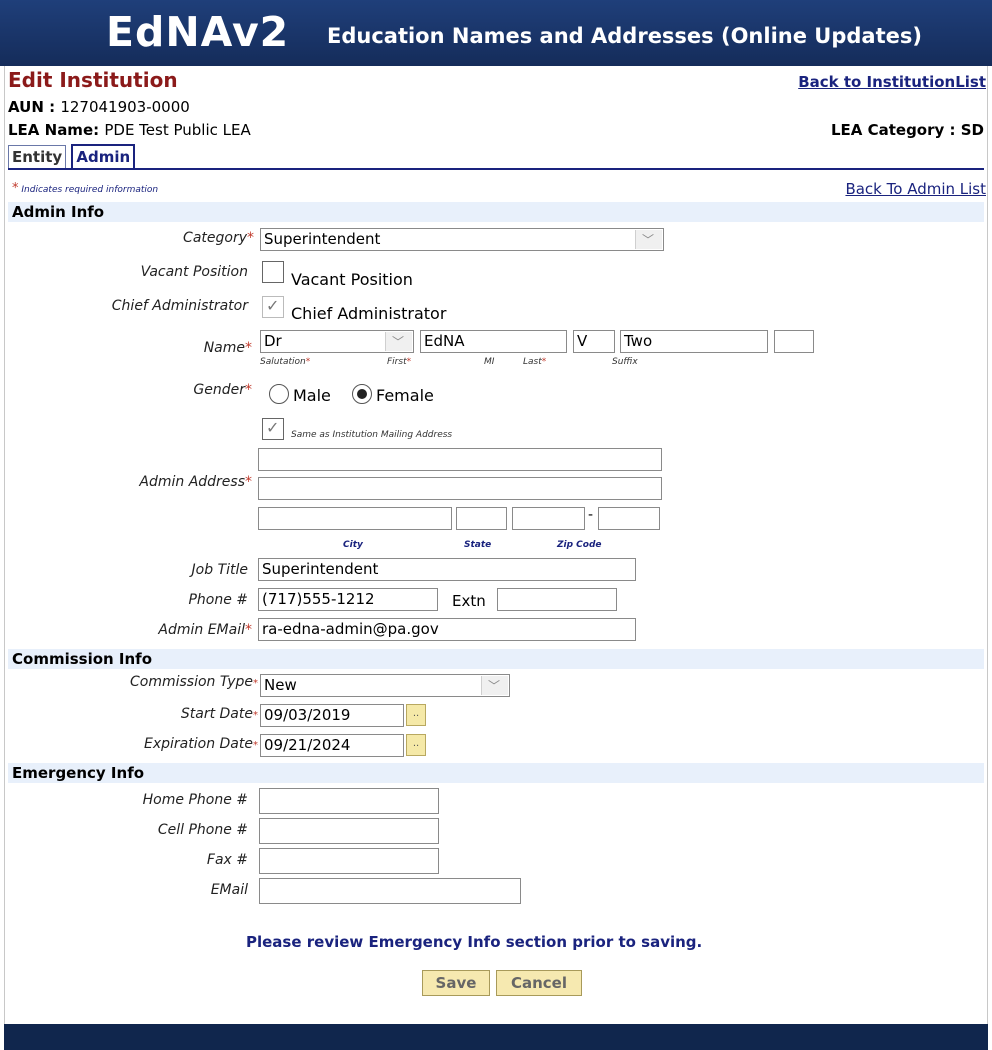 This screenshot has height=1050, width=992. What do you see at coordinates (273, 307) in the screenshot?
I see `chief-administrator-checkbox` at bounding box center [273, 307].